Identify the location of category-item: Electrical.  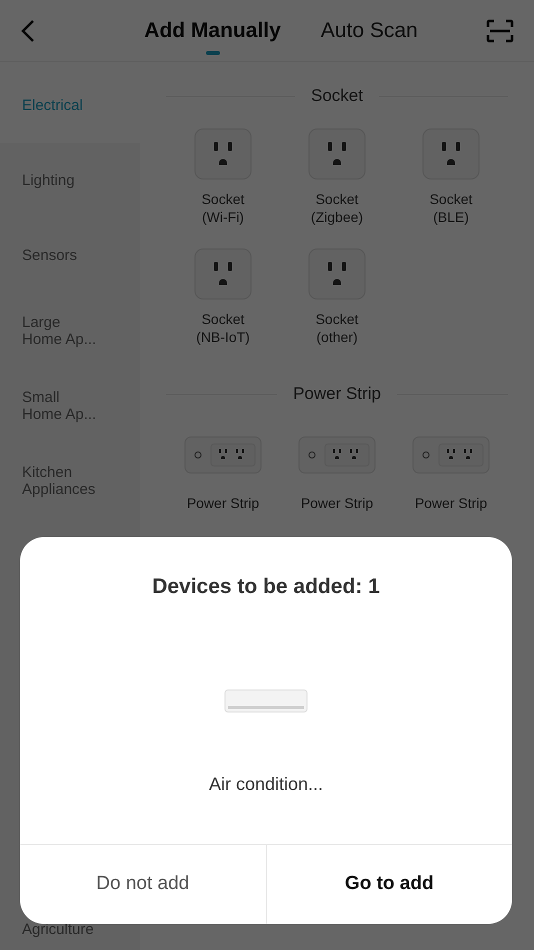
(70, 105).